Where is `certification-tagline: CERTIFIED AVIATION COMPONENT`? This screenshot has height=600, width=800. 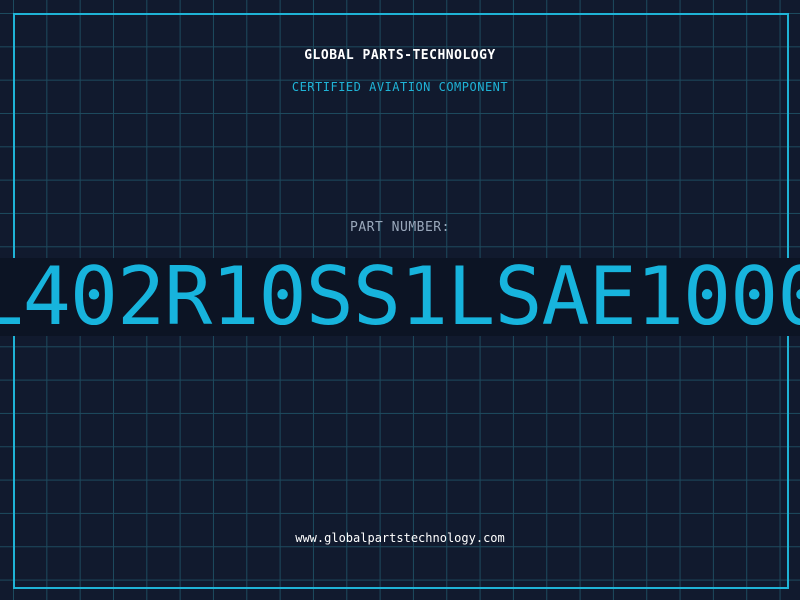 certification-tagline: CERTIFIED AVIATION COMPONENT is located at coordinates (400, 87).